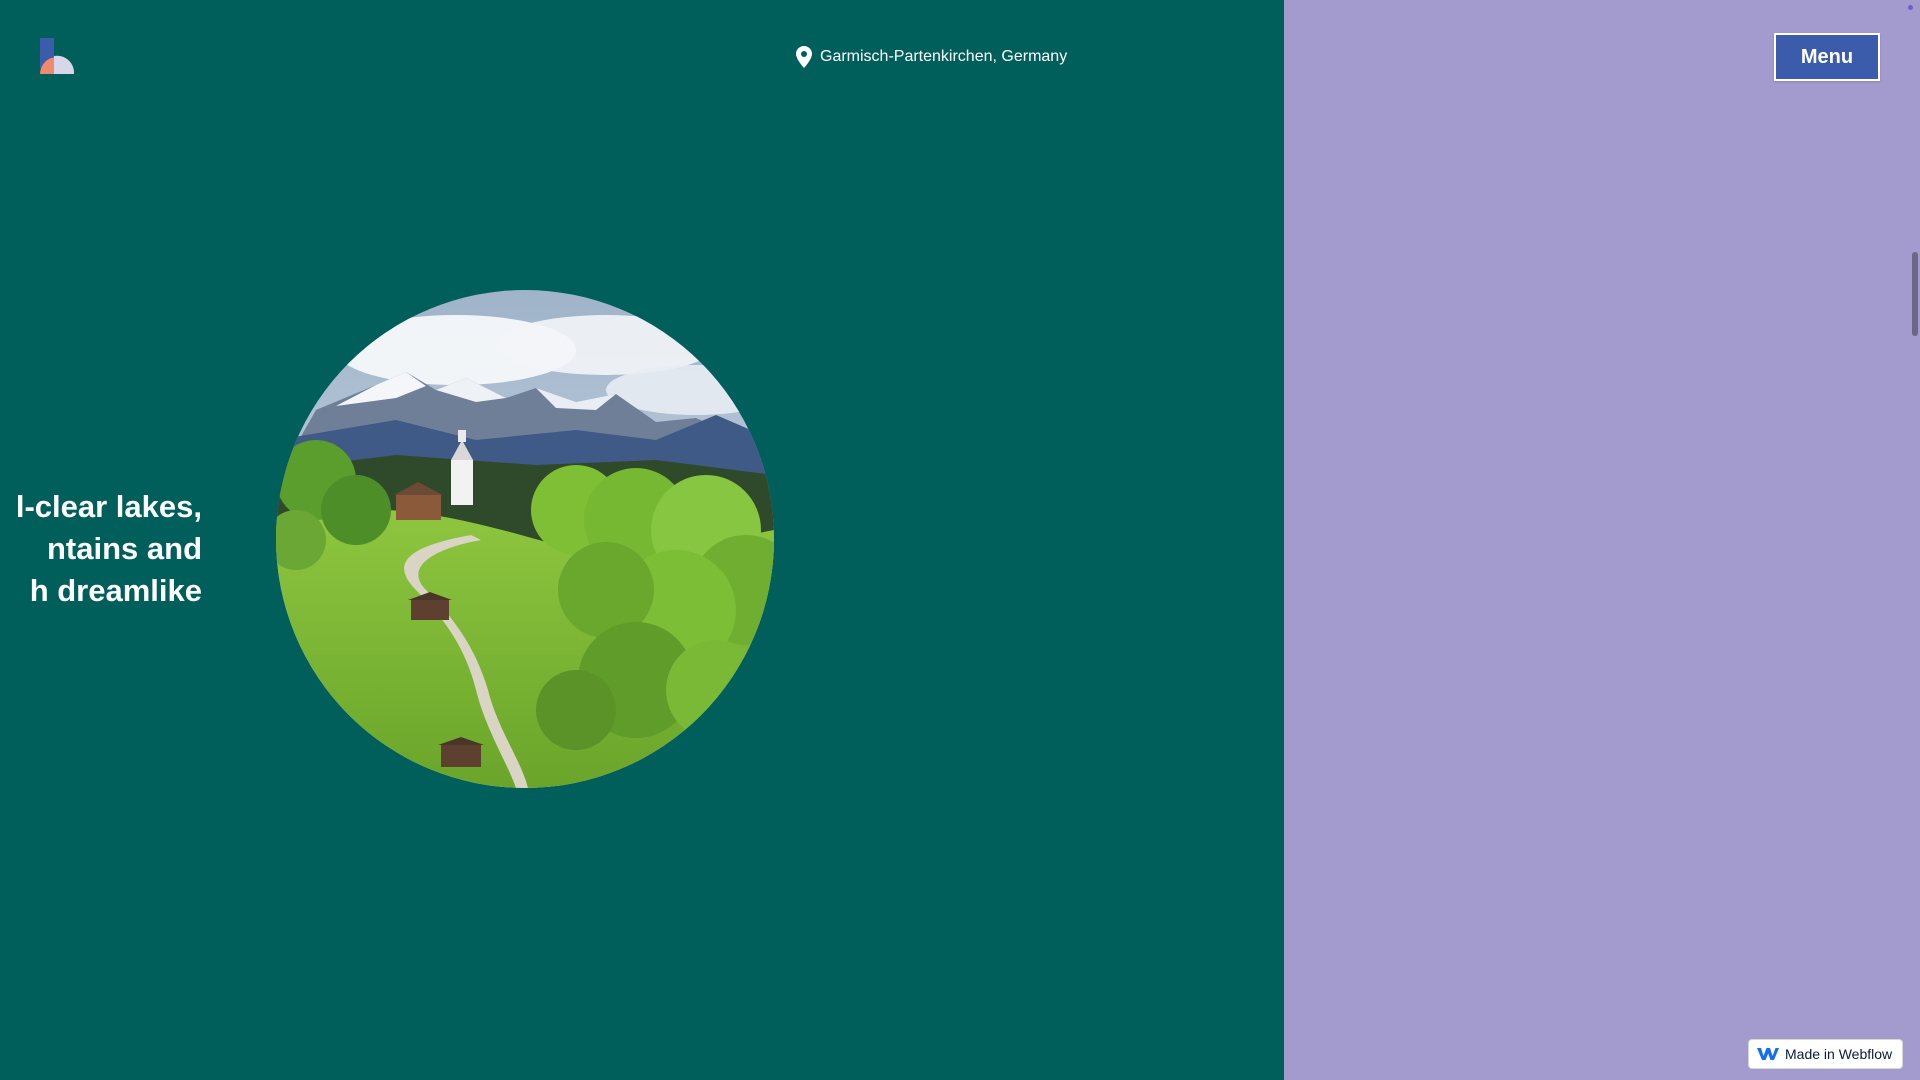  I want to click on corner-dot, so click(1910, 7).